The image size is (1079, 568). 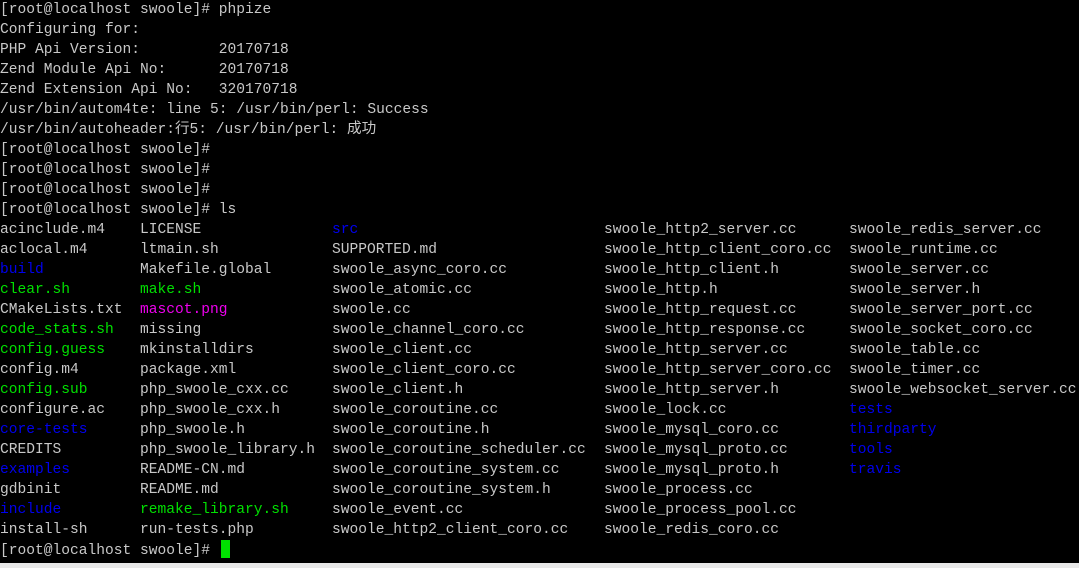 What do you see at coordinates (136, 10) in the screenshot?
I see `output-line: [root@localhost swoole]# phpize` at bounding box center [136, 10].